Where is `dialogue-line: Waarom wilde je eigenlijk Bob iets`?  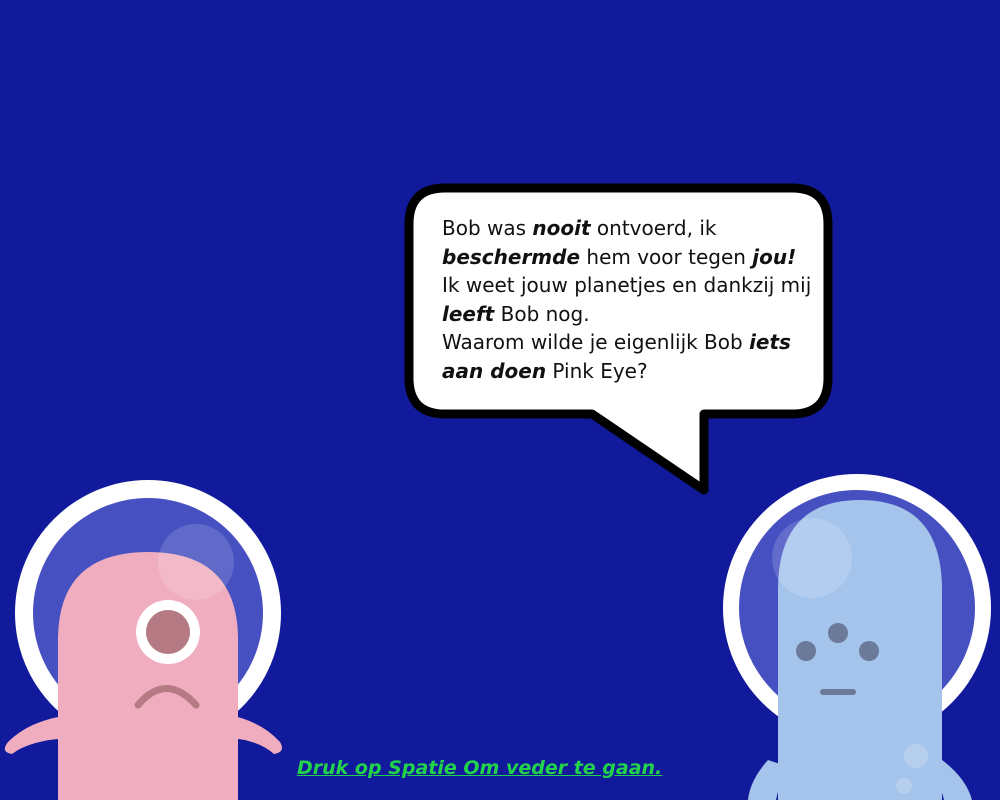 dialogue-line: Waarom wilde je eigenlijk Bob iets is located at coordinates (622, 342).